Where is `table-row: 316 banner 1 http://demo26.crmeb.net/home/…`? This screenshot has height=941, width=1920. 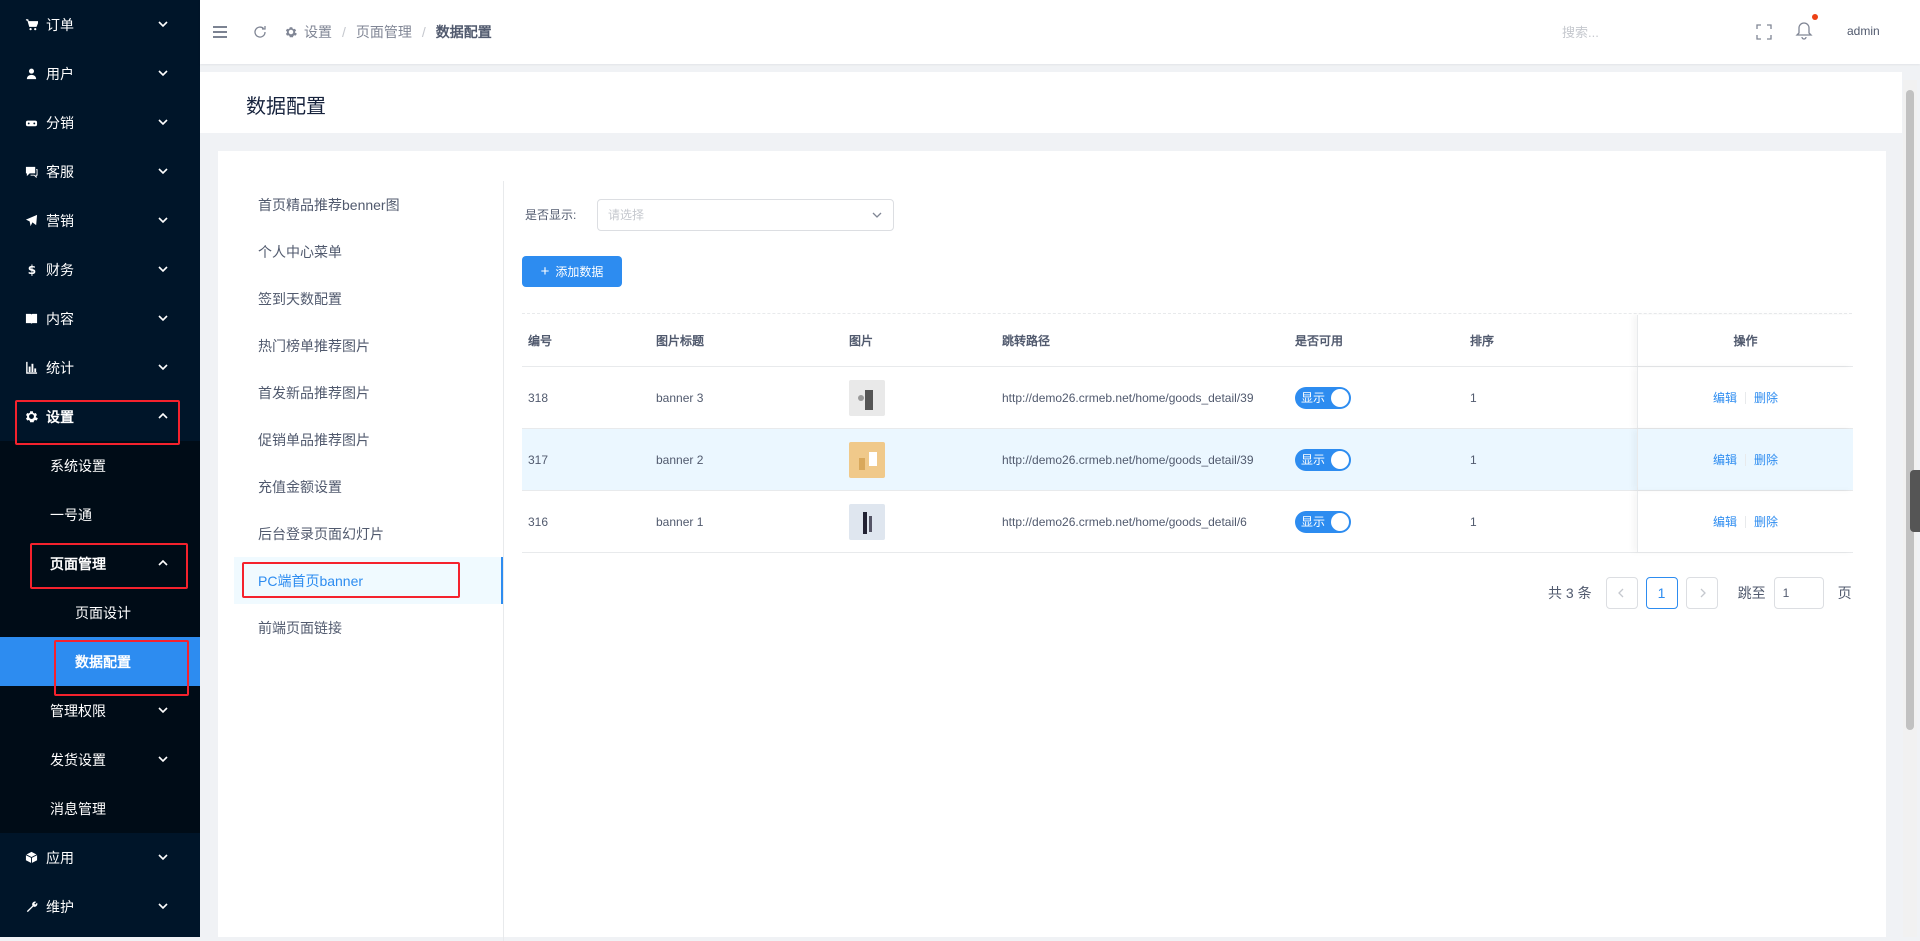 table-row: 316 banner 1 http://demo26.crmeb.net/home/… is located at coordinates (1187, 522).